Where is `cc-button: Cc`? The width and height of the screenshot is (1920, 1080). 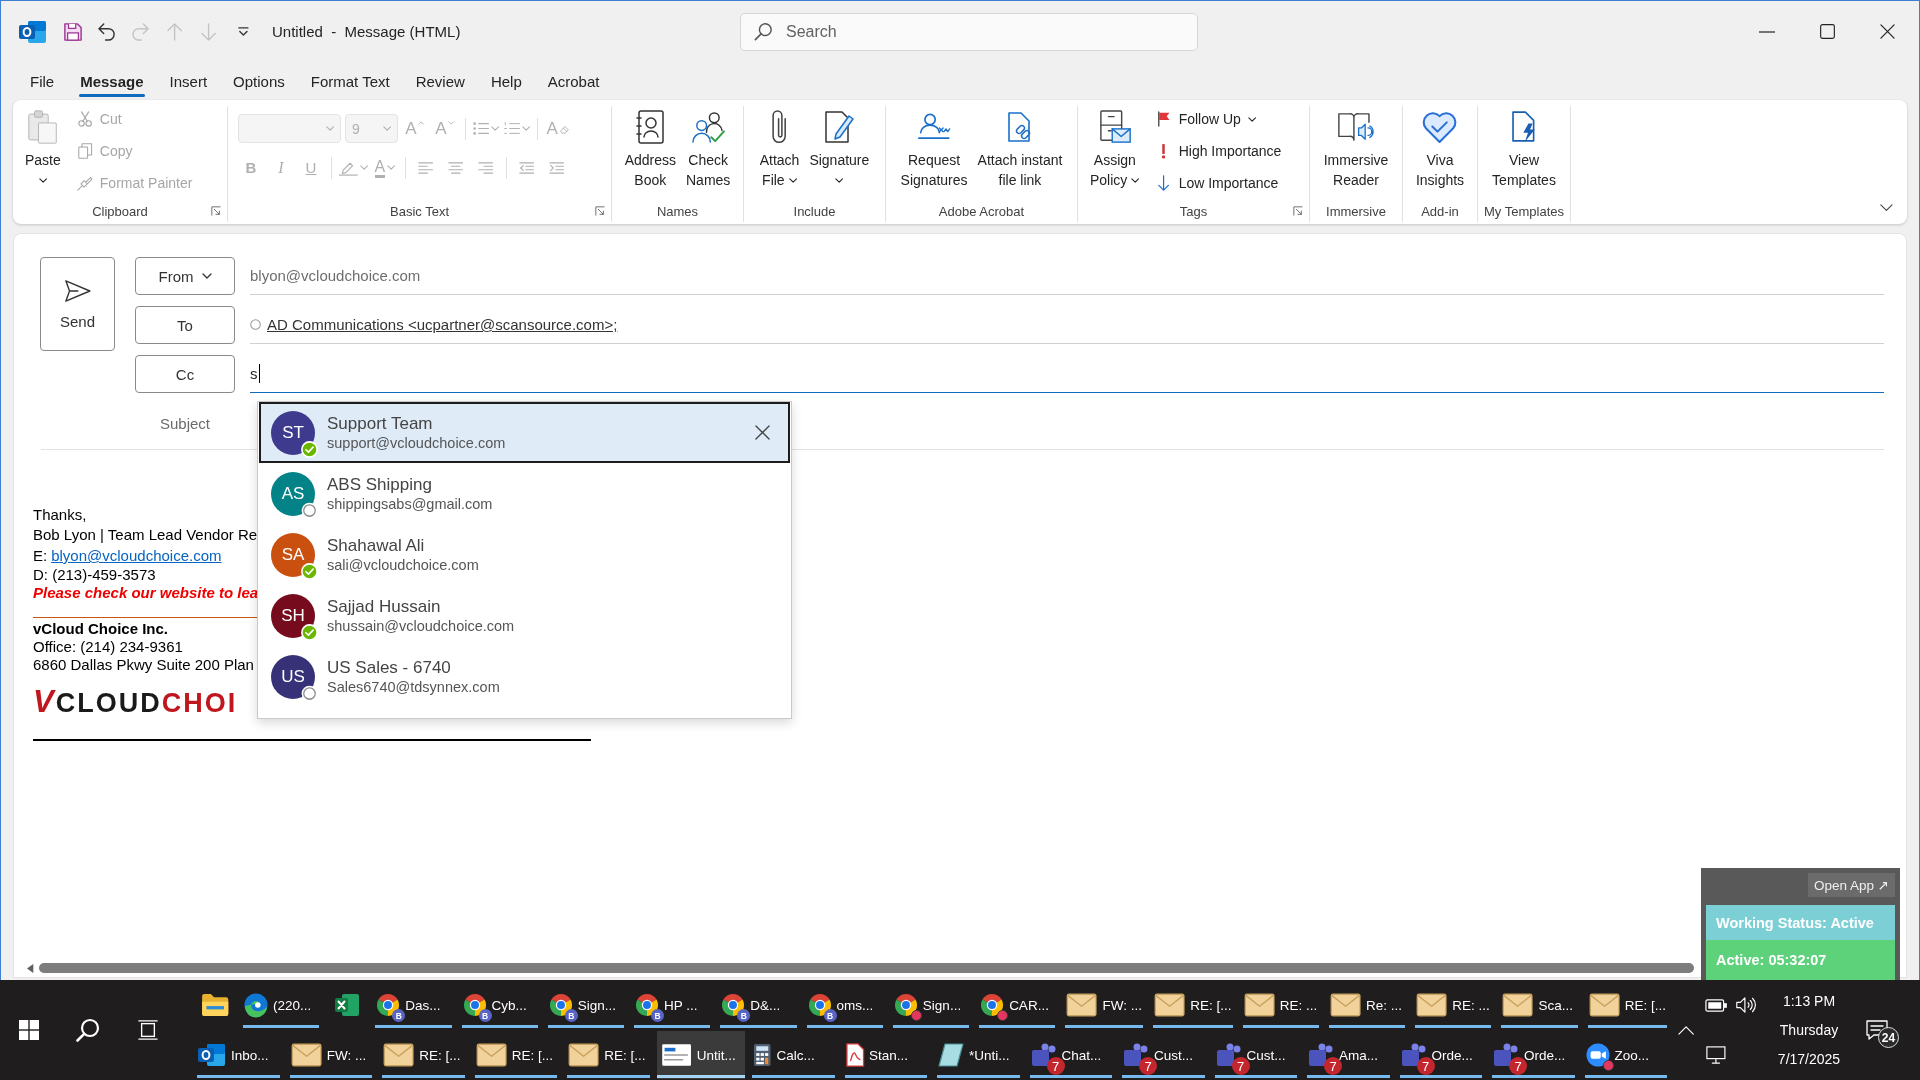
cc-button: Cc is located at coordinates (185, 374).